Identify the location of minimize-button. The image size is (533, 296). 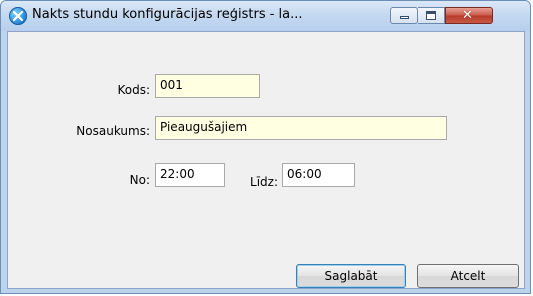
(404, 15).